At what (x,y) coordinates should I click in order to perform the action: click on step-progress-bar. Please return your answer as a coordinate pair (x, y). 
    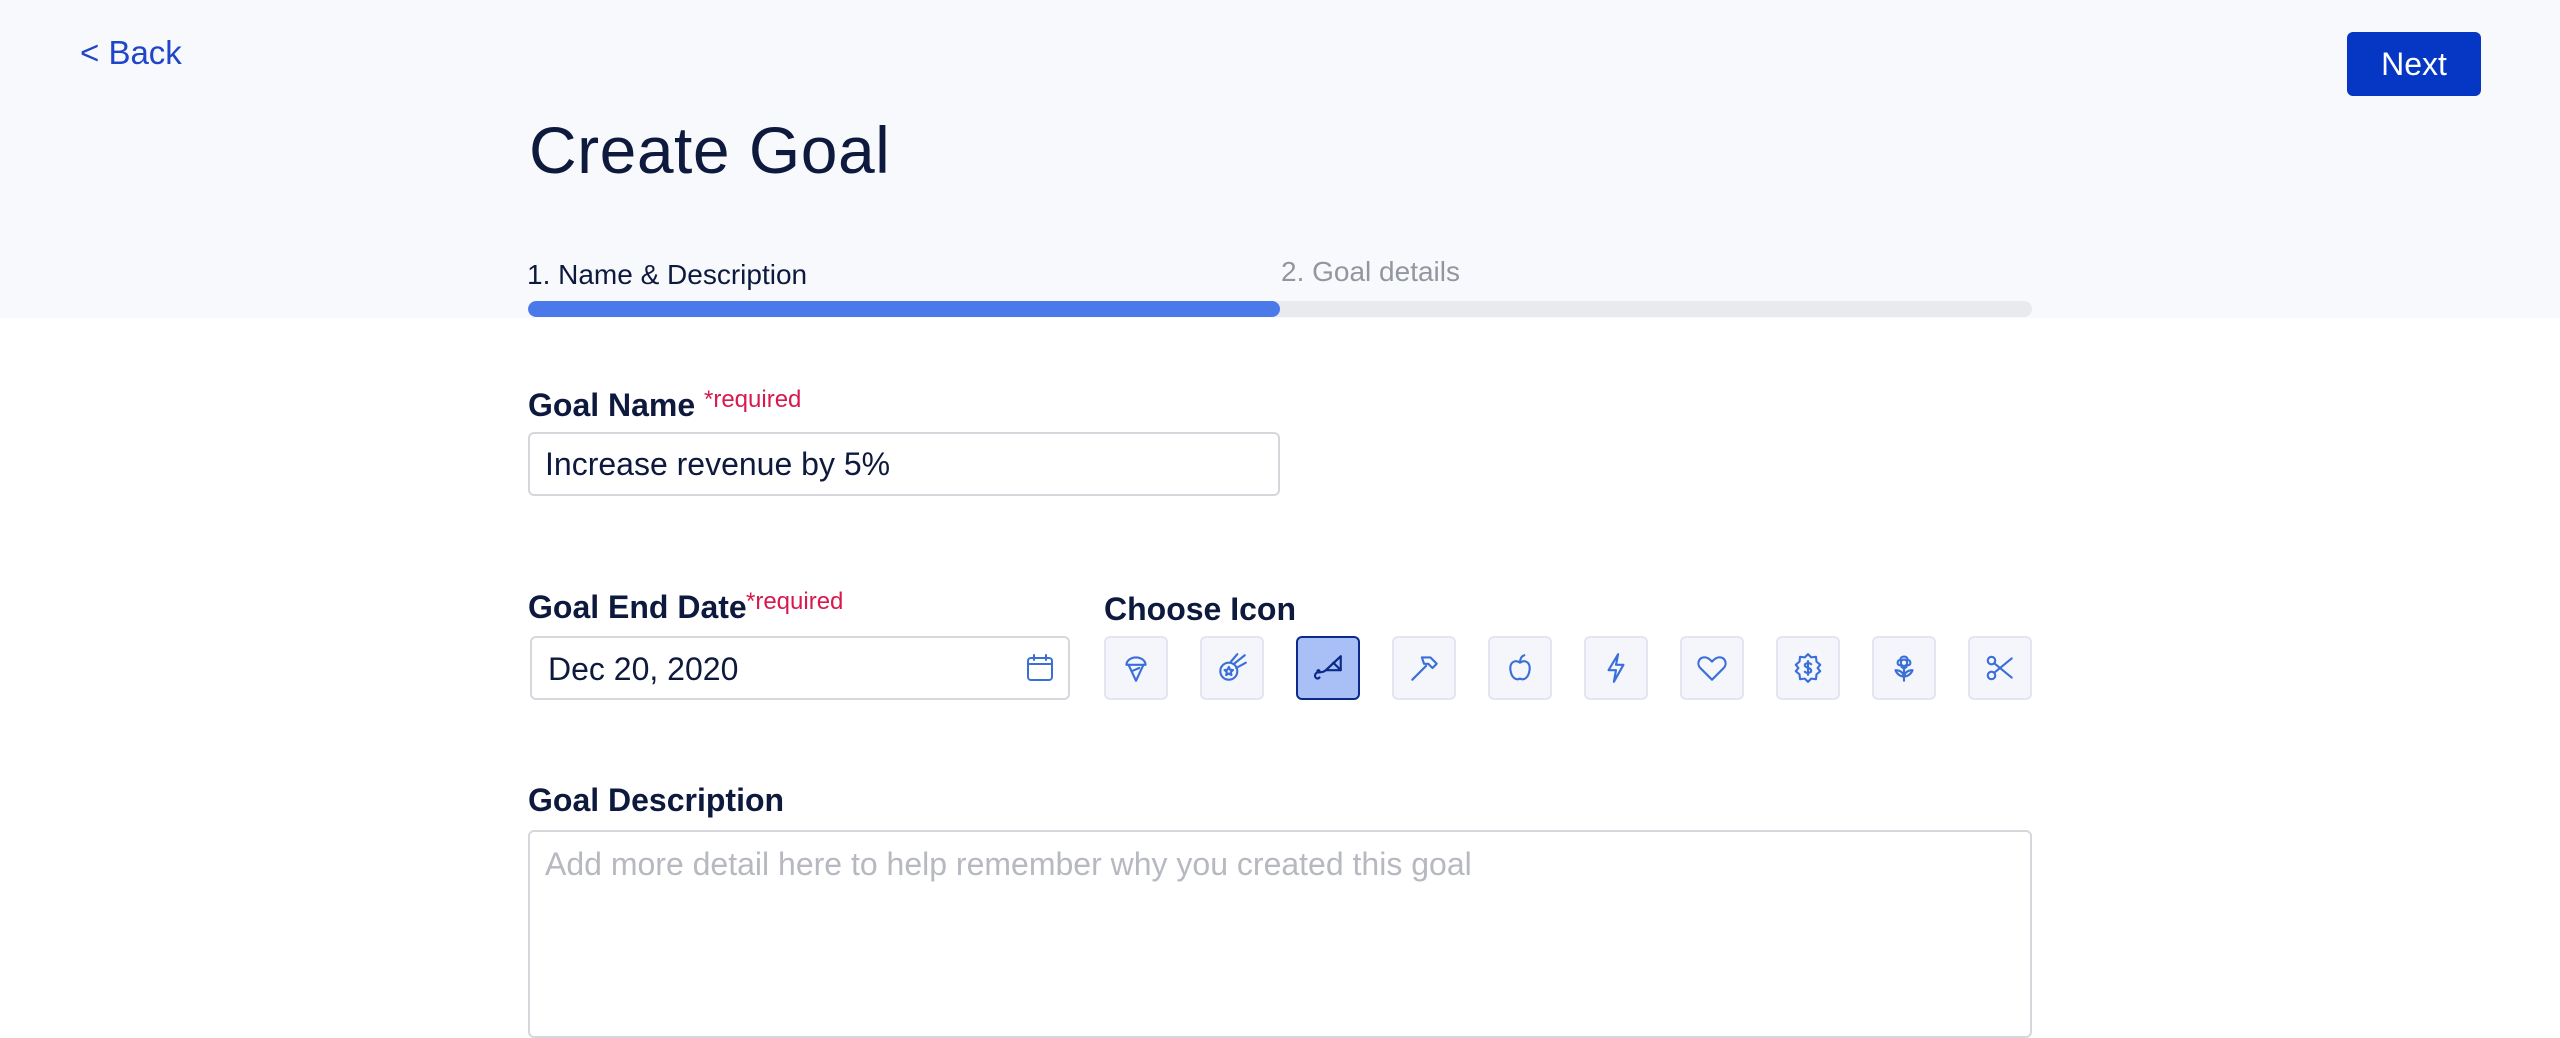
    Looking at the image, I should click on (1280, 309).